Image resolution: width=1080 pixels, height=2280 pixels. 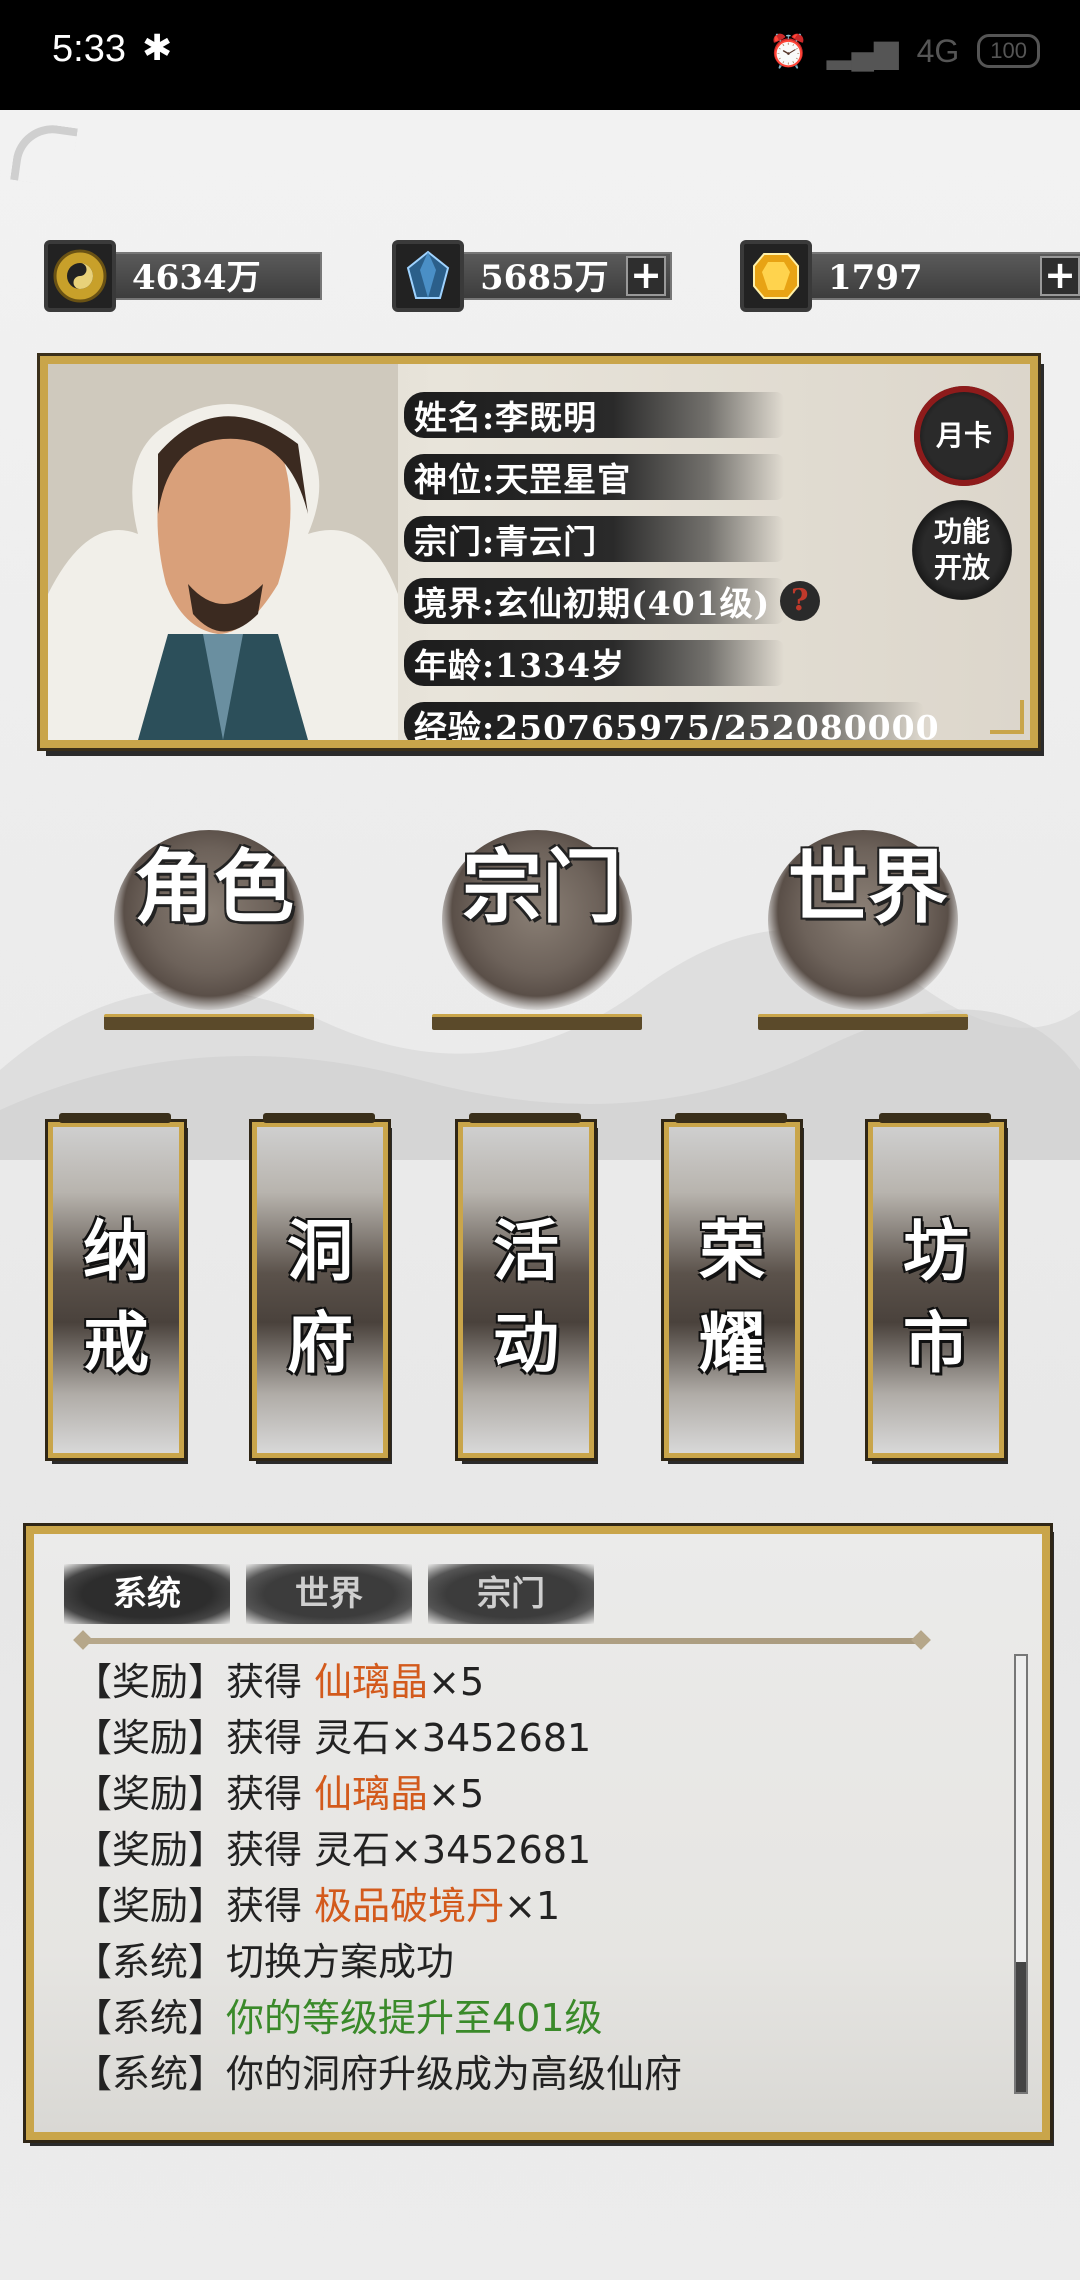 What do you see at coordinates (409, 1906) in the screenshot?
I see `log-highlight: 极品破境丹` at bounding box center [409, 1906].